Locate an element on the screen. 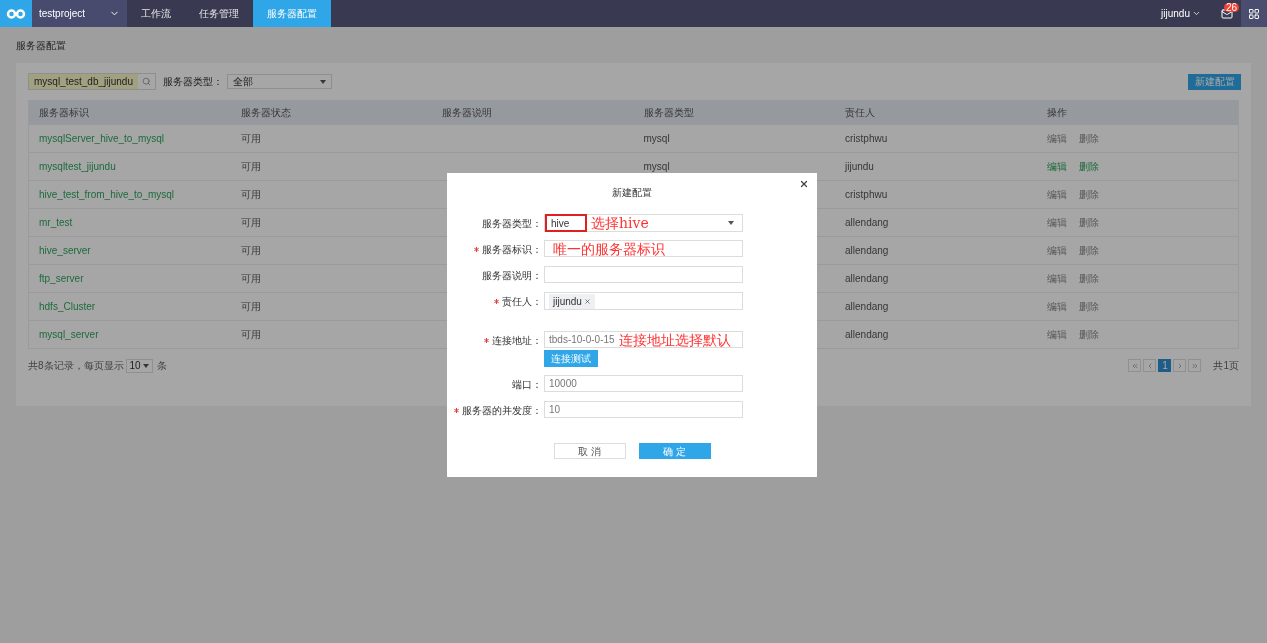 The height and width of the screenshot is (643, 1267). page-button: 1 is located at coordinates (1165, 365).